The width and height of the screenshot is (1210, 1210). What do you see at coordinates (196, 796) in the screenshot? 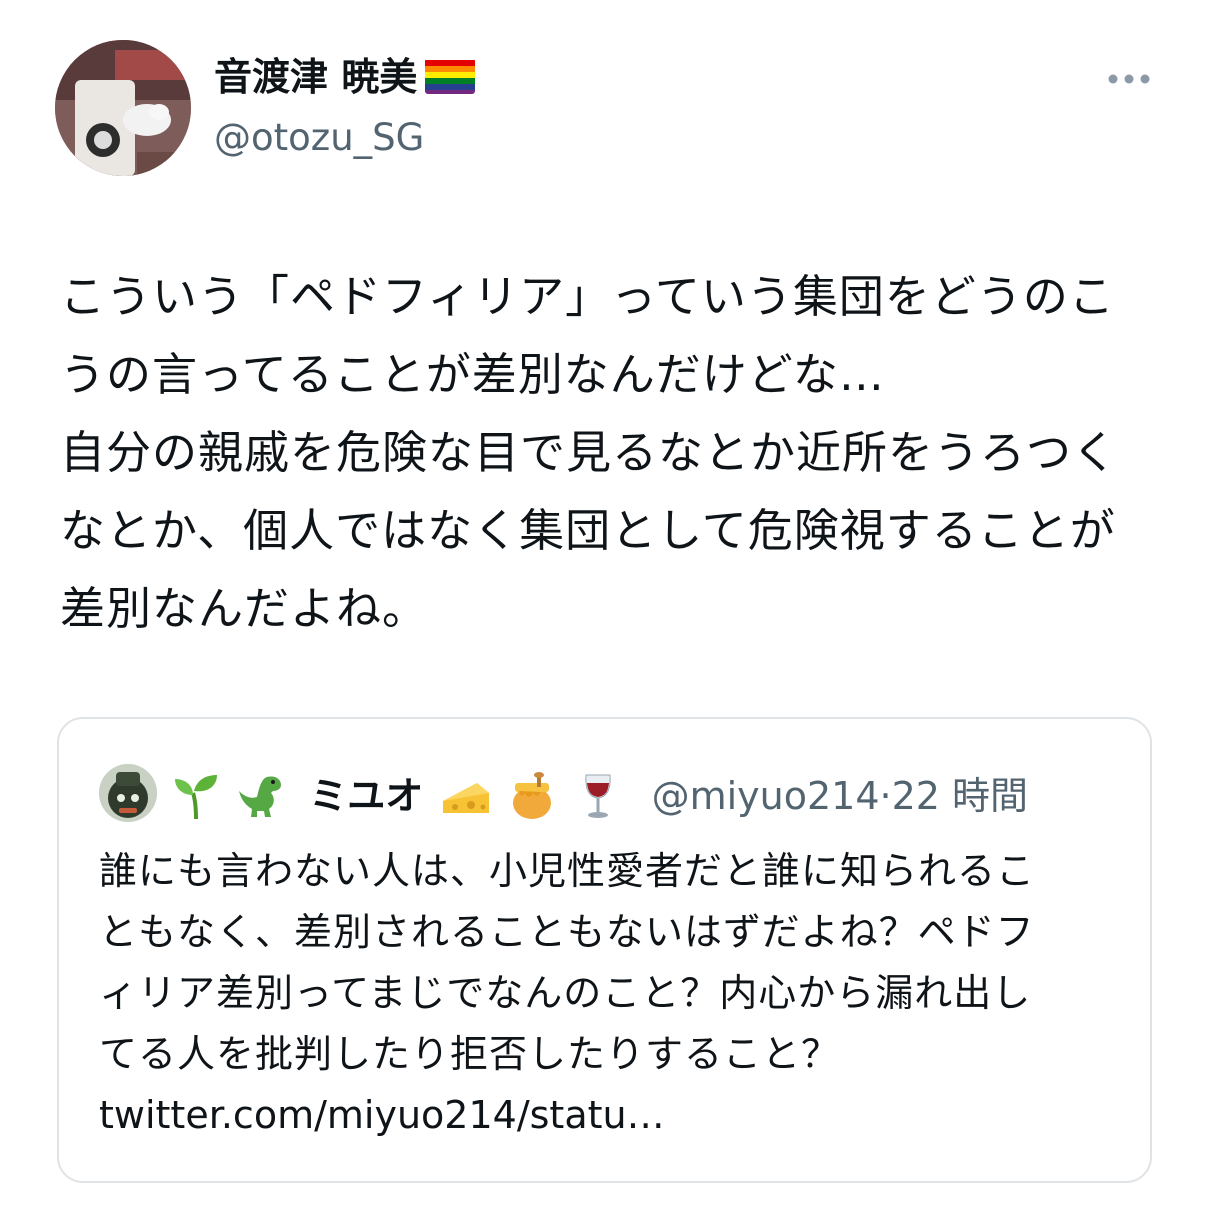
I see `seedling-icon` at bounding box center [196, 796].